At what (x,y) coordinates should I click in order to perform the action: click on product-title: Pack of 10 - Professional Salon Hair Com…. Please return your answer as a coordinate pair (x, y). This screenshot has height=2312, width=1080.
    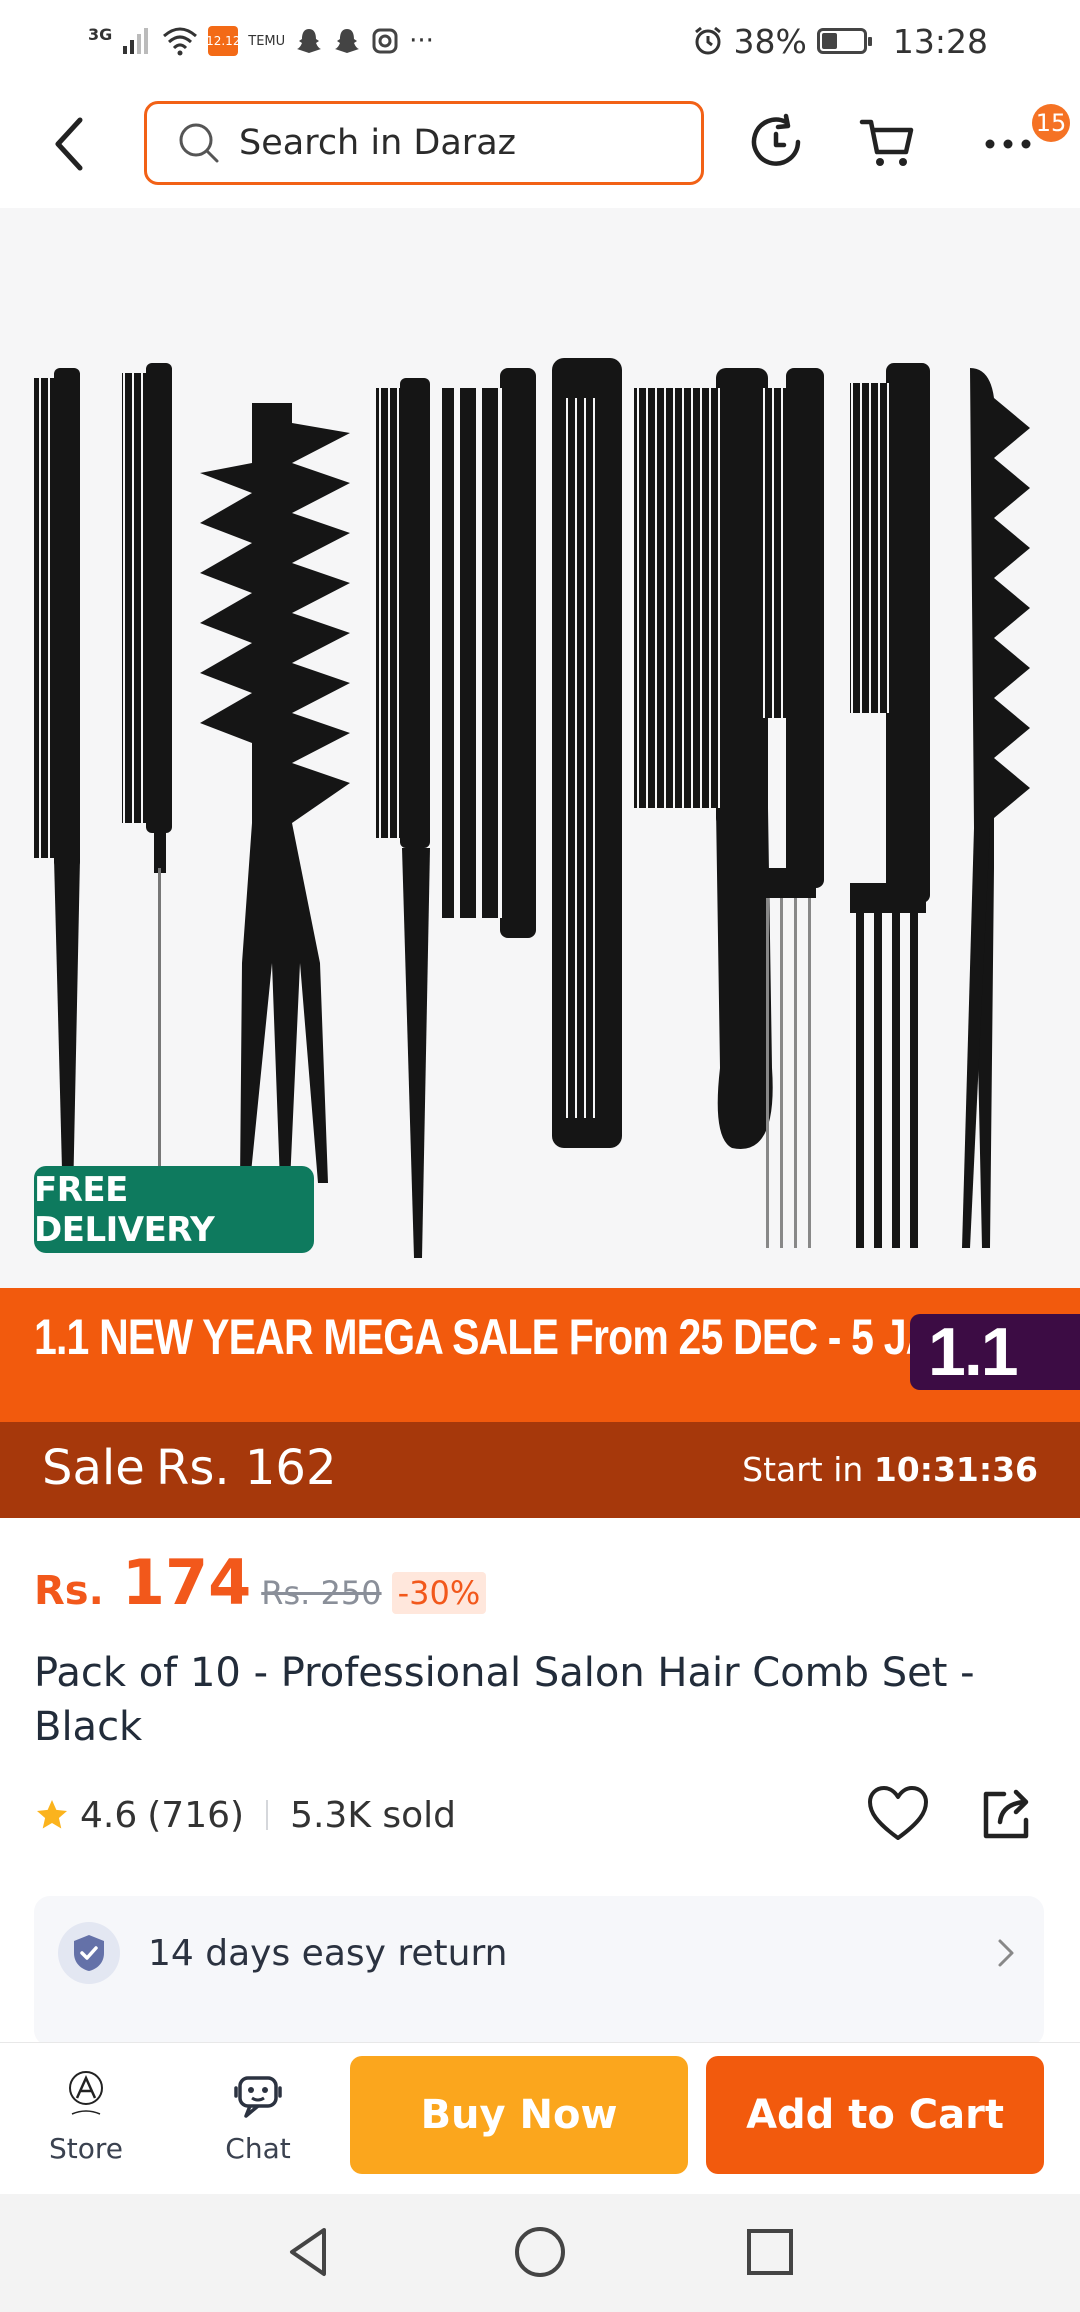
    Looking at the image, I should click on (504, 1700).